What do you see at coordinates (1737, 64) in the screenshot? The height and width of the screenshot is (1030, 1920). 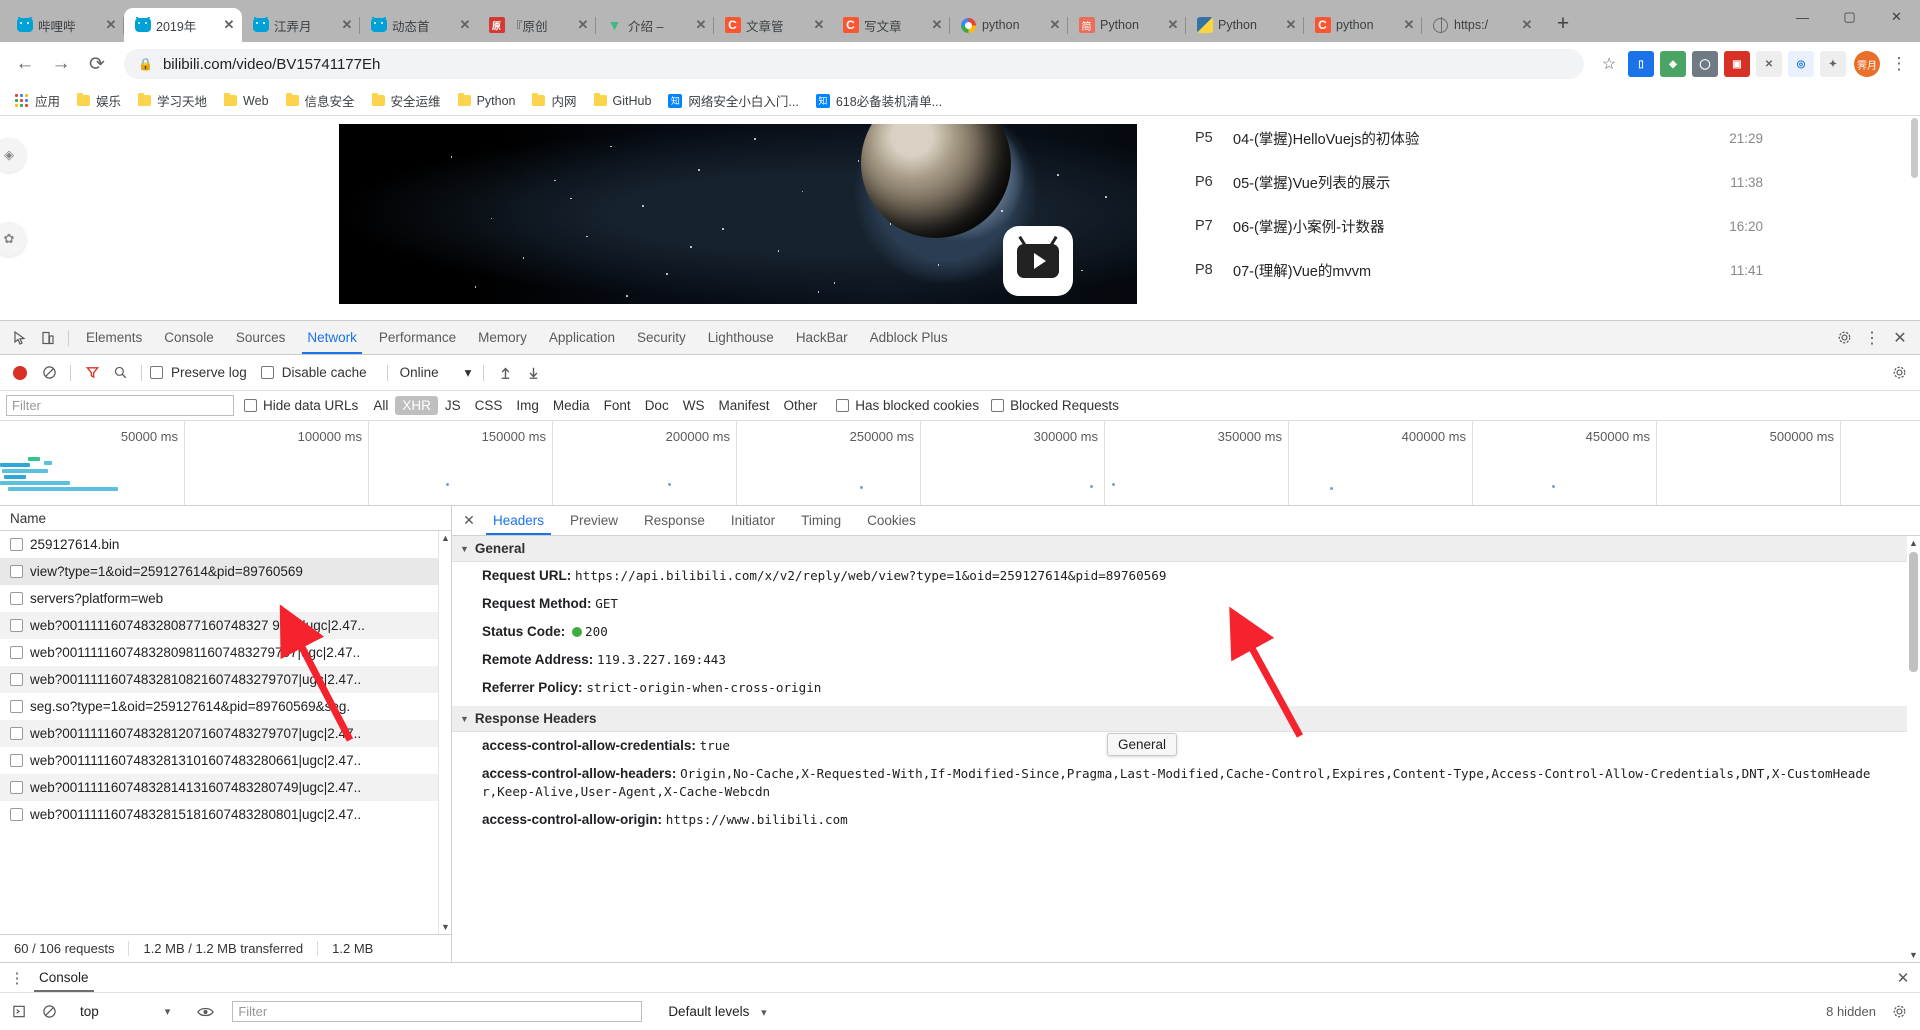 I see `adblock-extension-icon: ▣` at bounding box center [1737, 64].